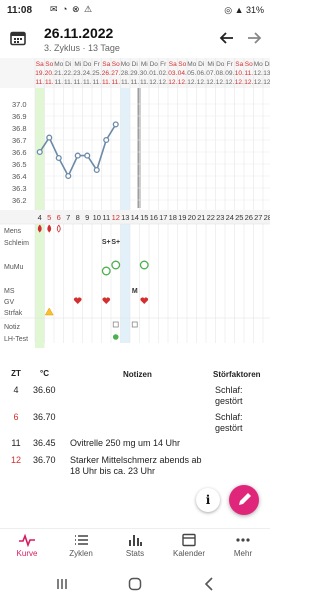  I want to click on cycle-day-label: 8, so click(78, 217).